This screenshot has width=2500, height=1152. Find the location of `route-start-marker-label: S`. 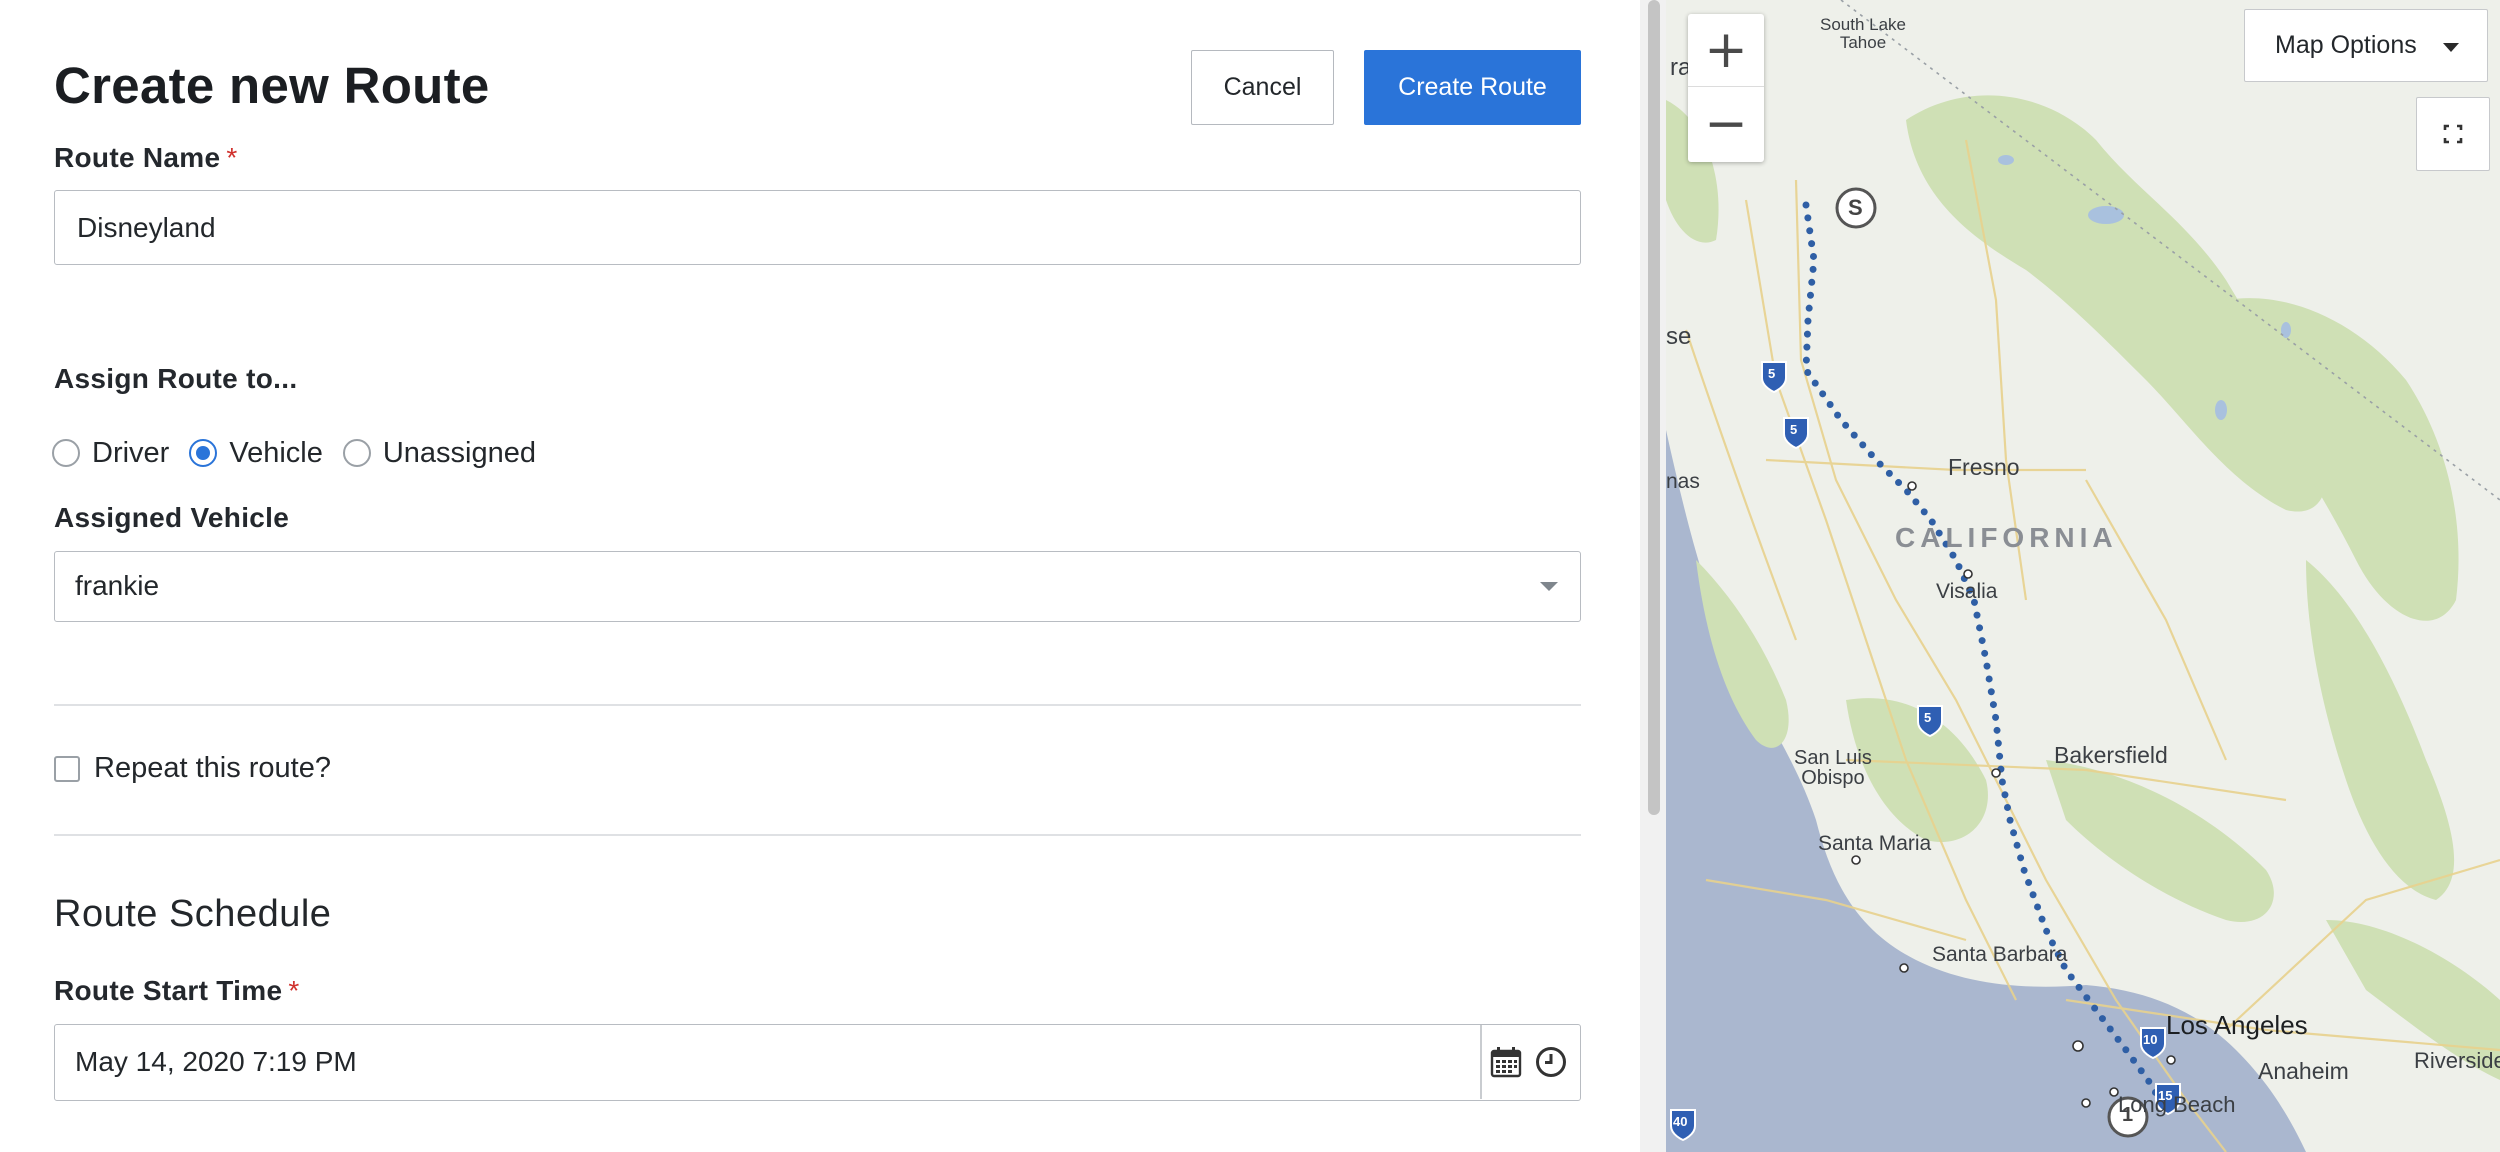

route-start-marker-label: S is located at coordinates (1855, 207).